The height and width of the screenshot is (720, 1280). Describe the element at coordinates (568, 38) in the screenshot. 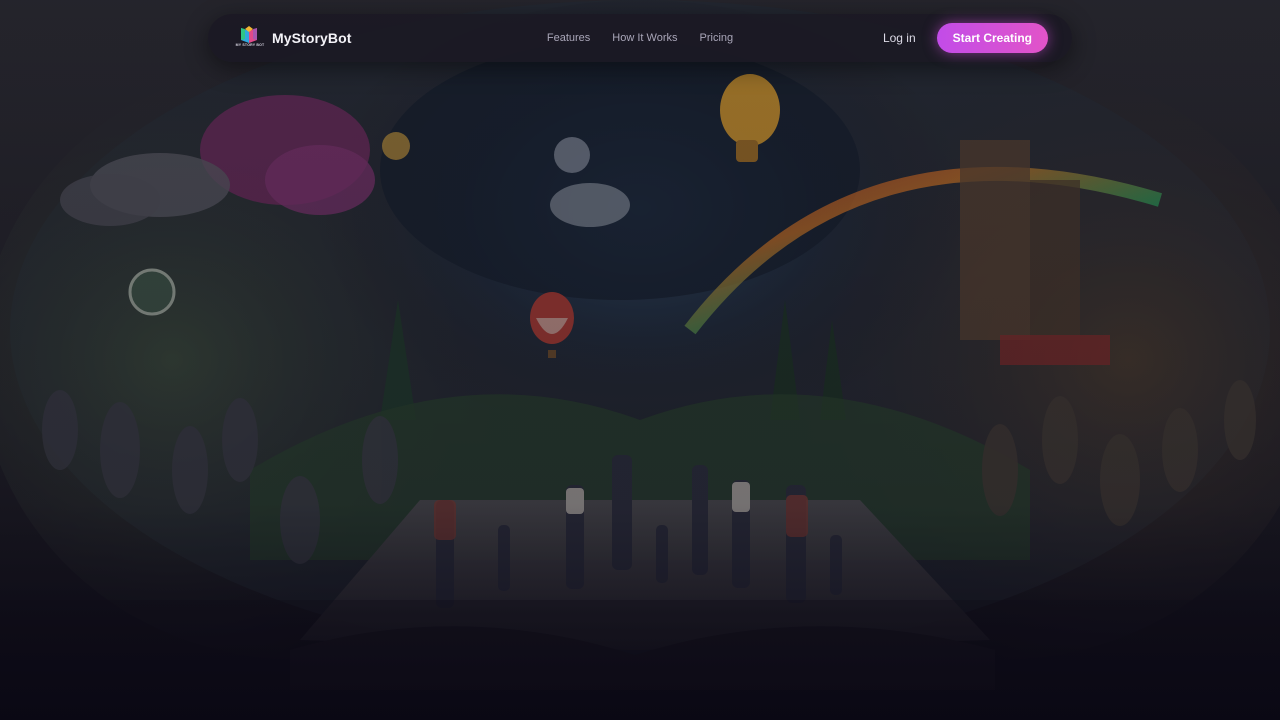

I see `nav-link-features: Features` at that location.